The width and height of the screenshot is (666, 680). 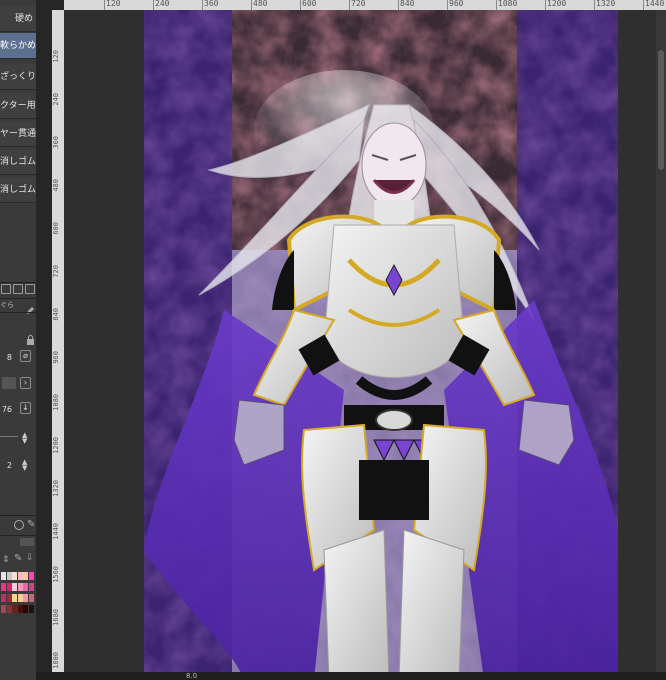 I want to click on pressure-value: 76, so click(x=6, y=409).